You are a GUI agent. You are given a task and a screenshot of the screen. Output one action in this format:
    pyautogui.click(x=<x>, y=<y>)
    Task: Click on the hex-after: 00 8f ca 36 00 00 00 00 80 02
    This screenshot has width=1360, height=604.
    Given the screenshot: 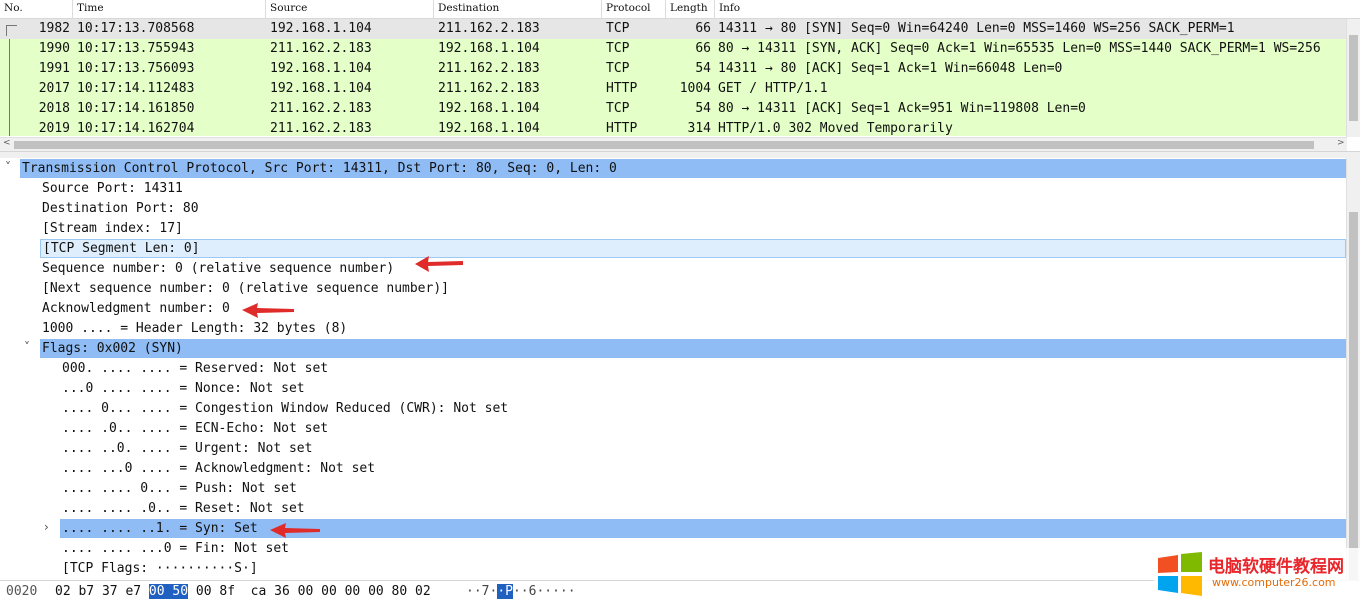 What is the action you would take?
    pyautogui.click(x=313, y=591)
    